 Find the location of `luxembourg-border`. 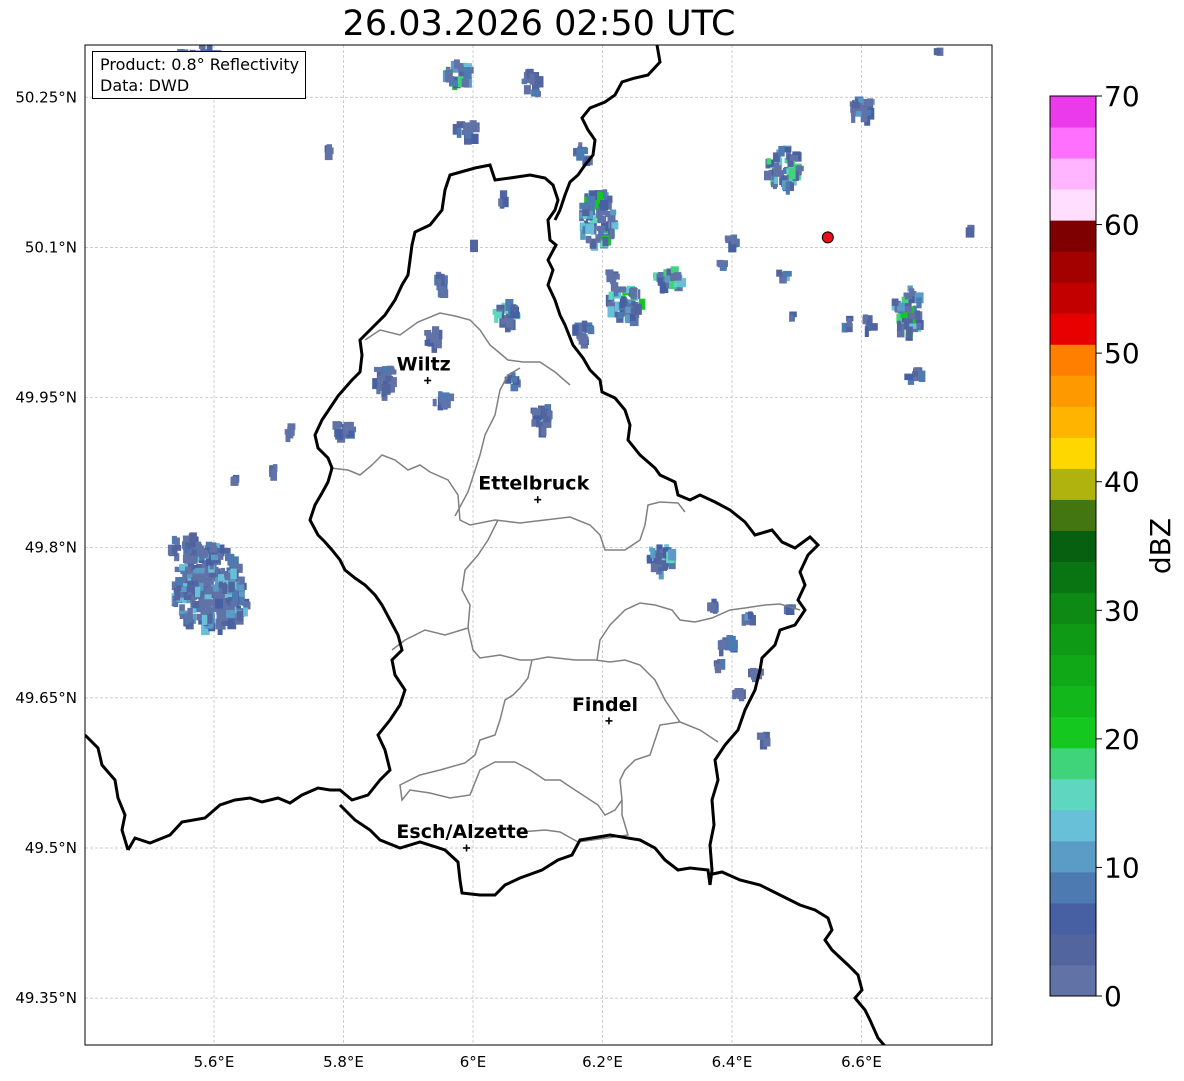

luxembourg-border is located at coordinates (525, 850).